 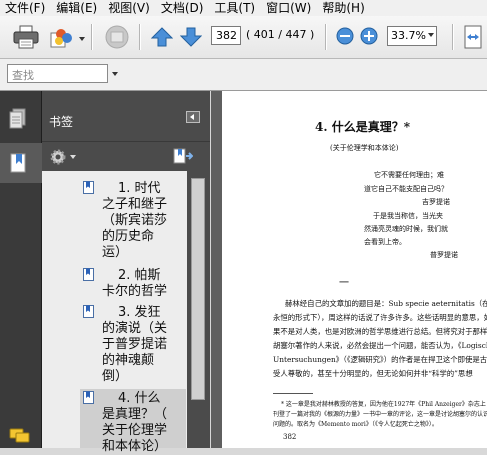 What do you see at coordinates (198, 289) in the screenshot?
I see `scrollbar-thumb` at bounding box center [198, 289].